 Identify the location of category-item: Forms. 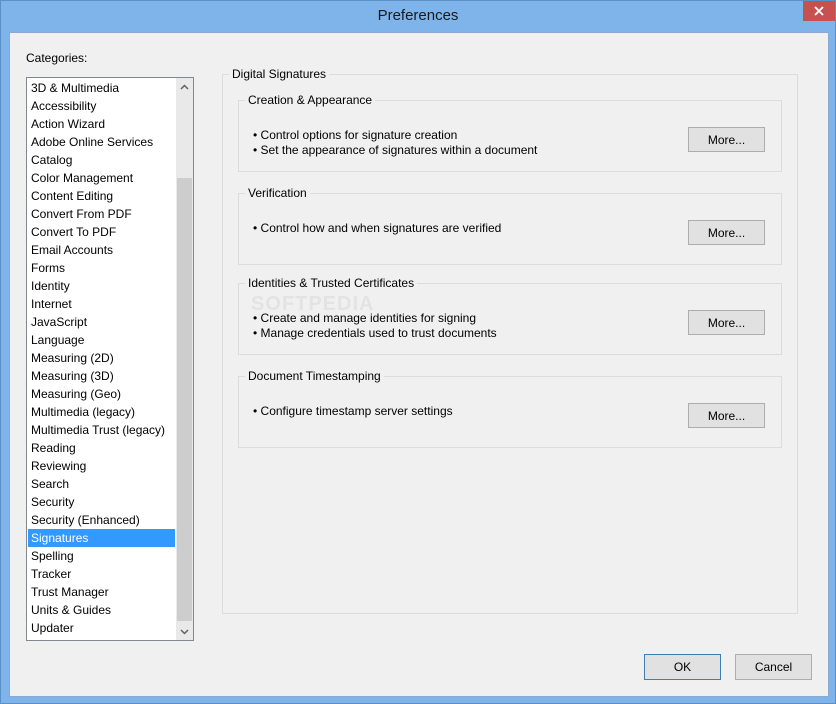
(101, 268).